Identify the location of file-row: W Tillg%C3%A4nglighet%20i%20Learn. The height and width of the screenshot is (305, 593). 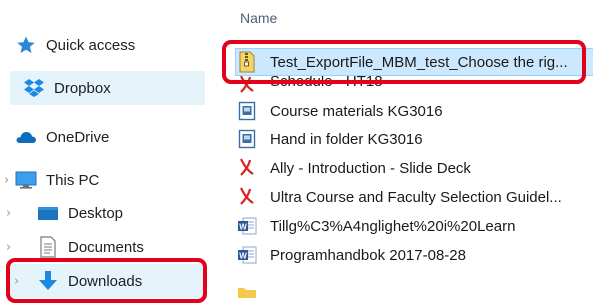
(414, 226).